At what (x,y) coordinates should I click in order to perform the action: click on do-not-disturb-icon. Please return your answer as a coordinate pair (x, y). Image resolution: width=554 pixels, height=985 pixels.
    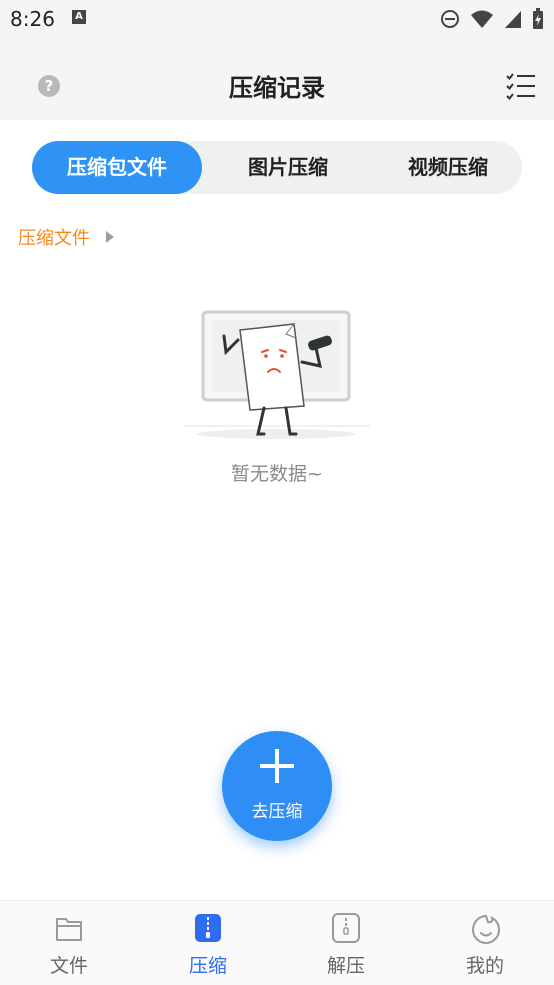
    Looking at the image, I should click on (450, 19).